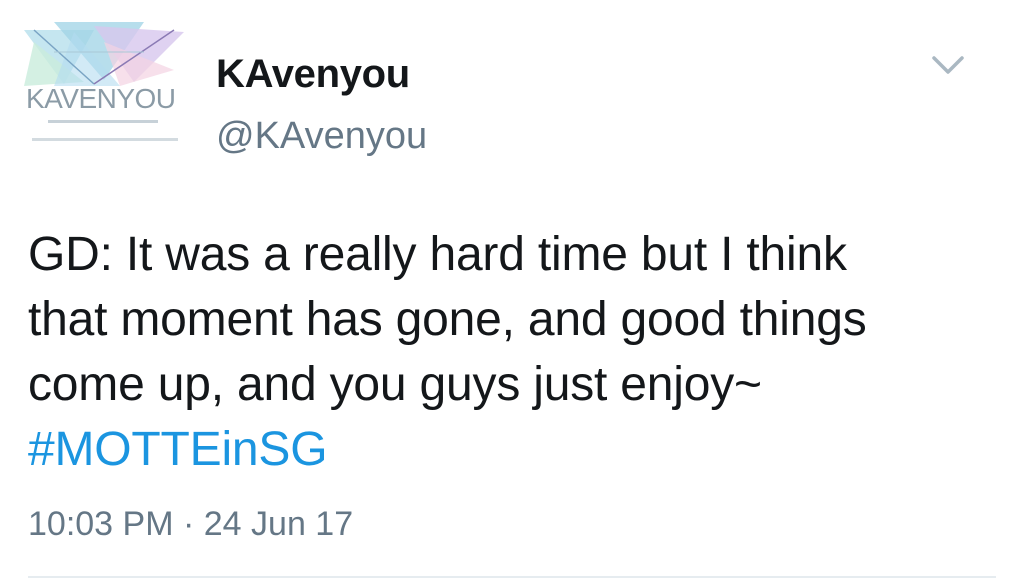 Image resolution: width=1024 pixels, height=586 pixels. What do you see at coordinates (512, 577) in the screenshot?
I see `divider` at bounding box center [512, 577].